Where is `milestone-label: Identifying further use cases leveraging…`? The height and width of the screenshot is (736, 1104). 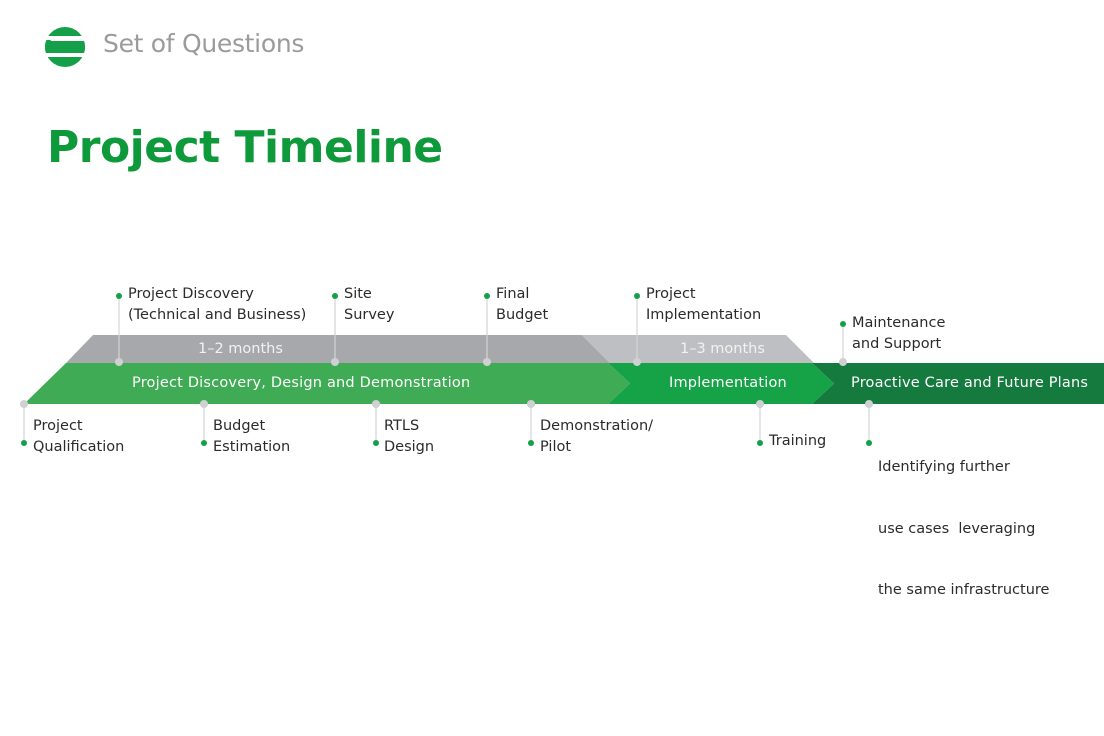 milestone-label: Identifying further use cases leveraging… is located at coordinates (964, 528).